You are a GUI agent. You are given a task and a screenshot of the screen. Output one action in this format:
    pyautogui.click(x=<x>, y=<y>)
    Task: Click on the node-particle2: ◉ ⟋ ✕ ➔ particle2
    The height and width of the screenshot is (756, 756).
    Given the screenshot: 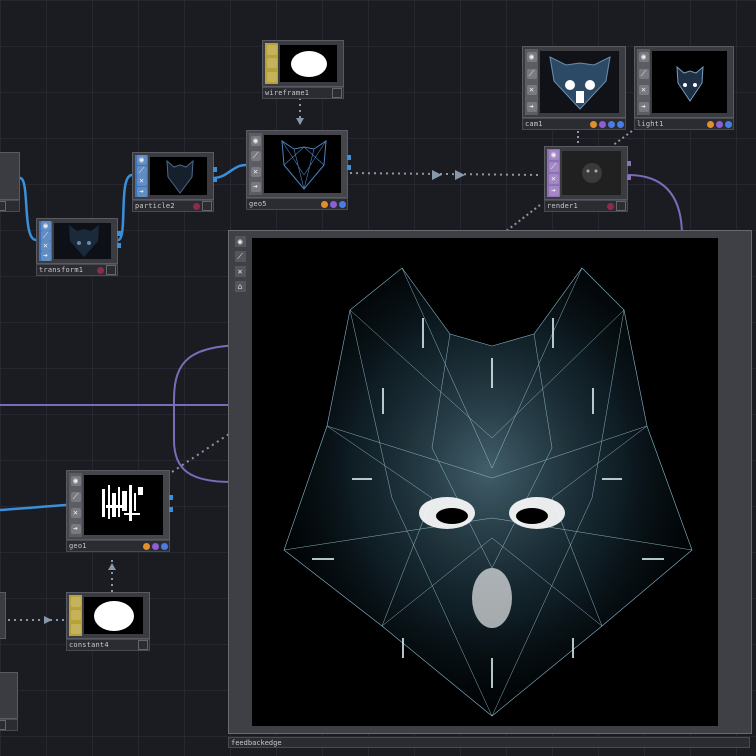 What is the action you would take?
    pyautogui.click(x=174, y=182)
    